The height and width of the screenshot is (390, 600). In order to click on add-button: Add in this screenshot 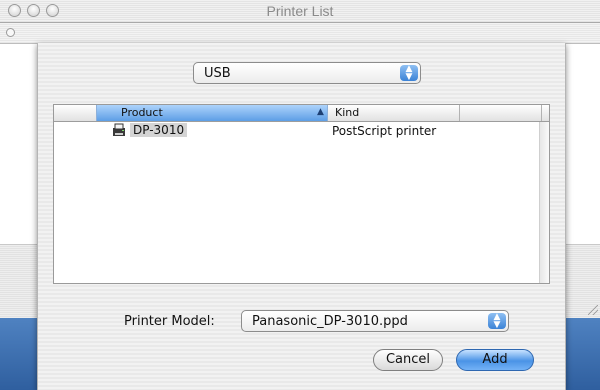, I will do `click(495, 360)`.